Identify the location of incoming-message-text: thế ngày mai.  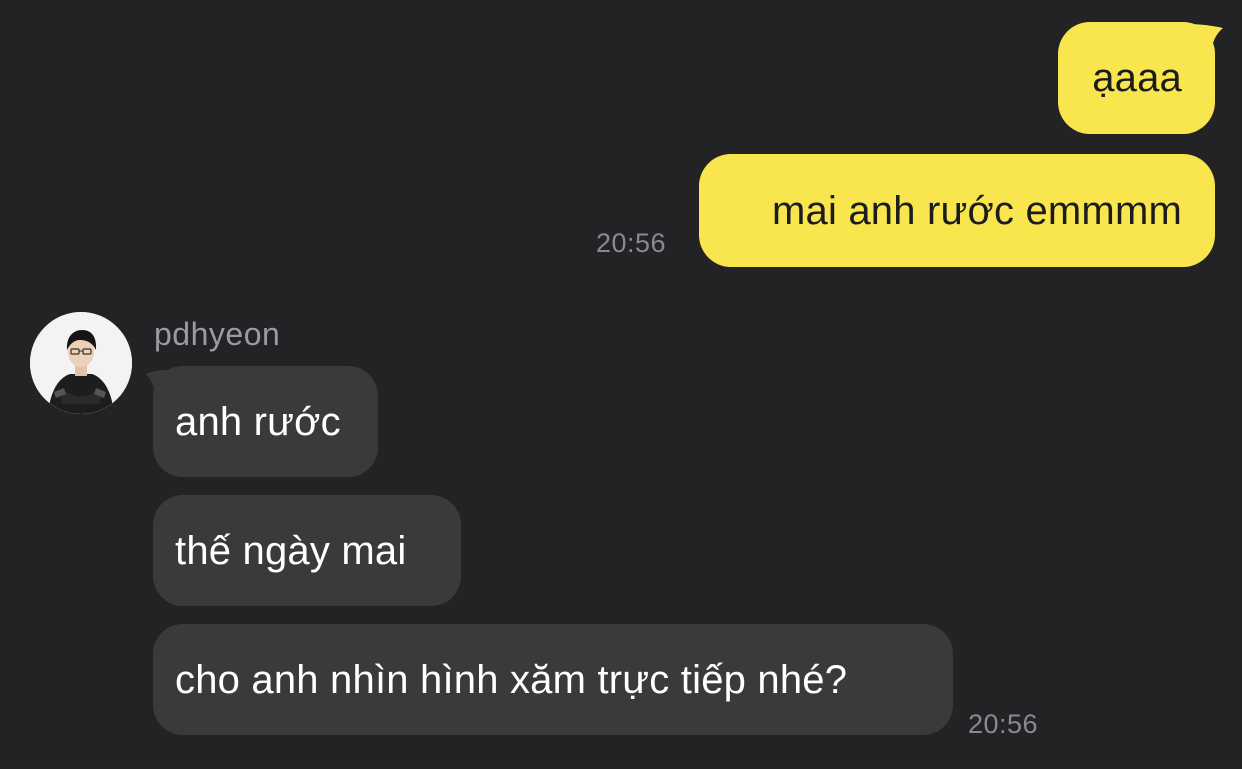
(291, 550).